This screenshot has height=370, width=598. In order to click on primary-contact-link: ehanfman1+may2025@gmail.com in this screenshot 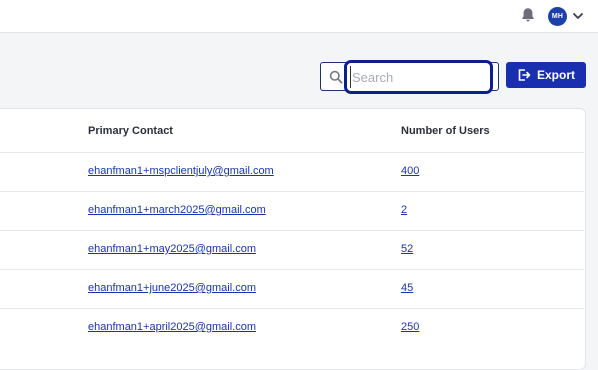, I will do `click(172, 249)`.